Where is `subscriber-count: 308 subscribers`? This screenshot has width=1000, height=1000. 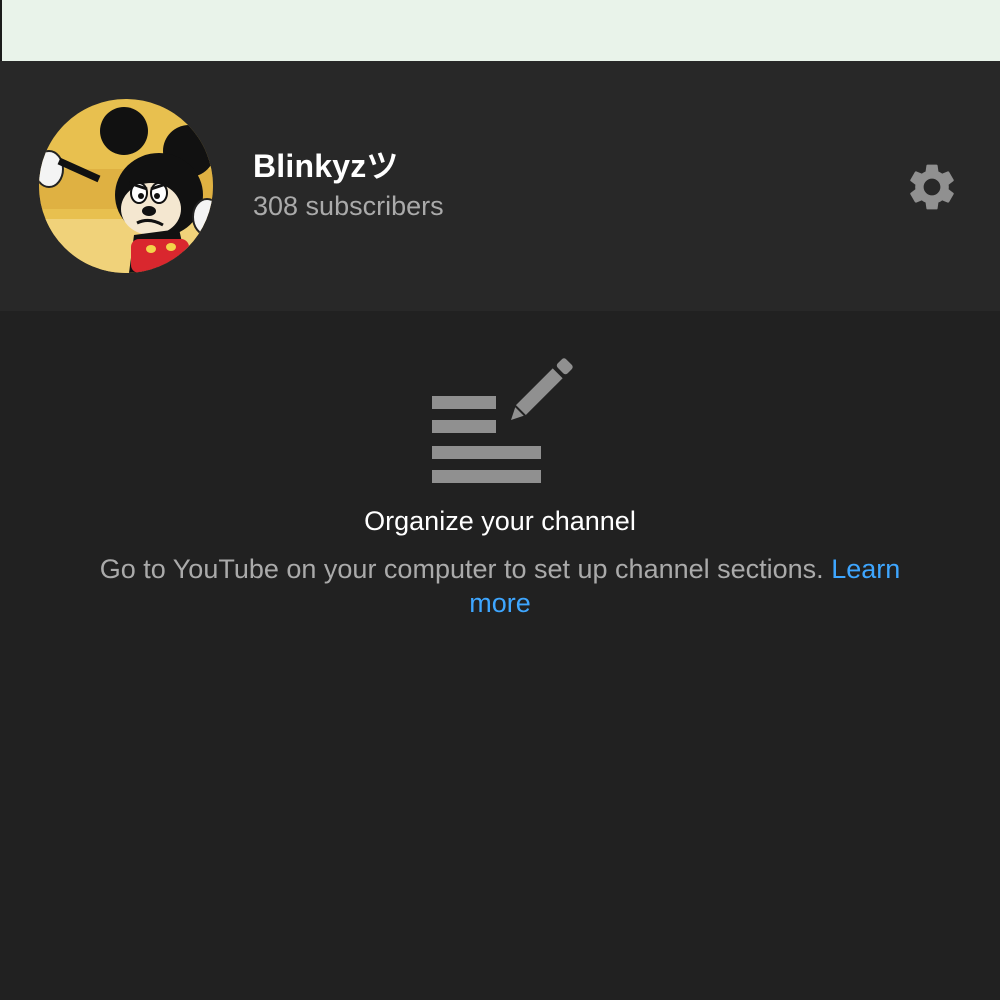
subscriber-count: 308 subscribers is located at coordinates (348, 206).